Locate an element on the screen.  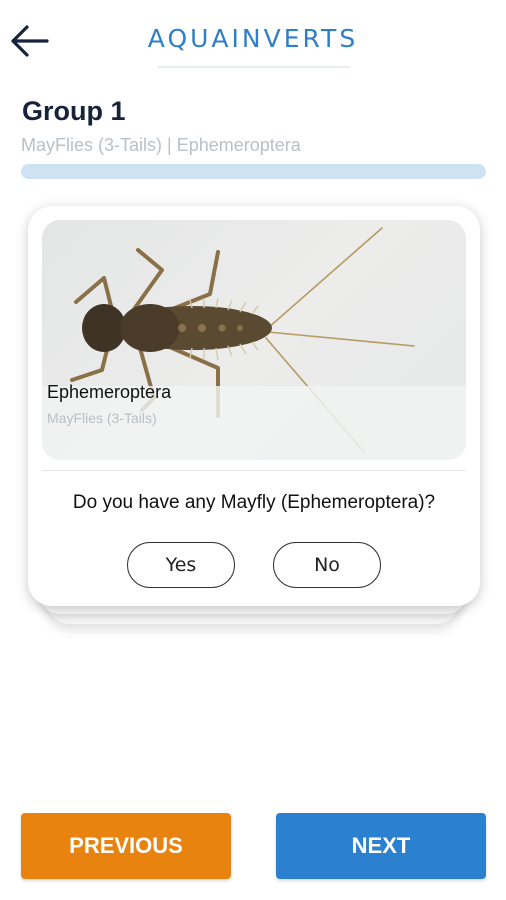
progress-bar is located at coordinates (253, 171).